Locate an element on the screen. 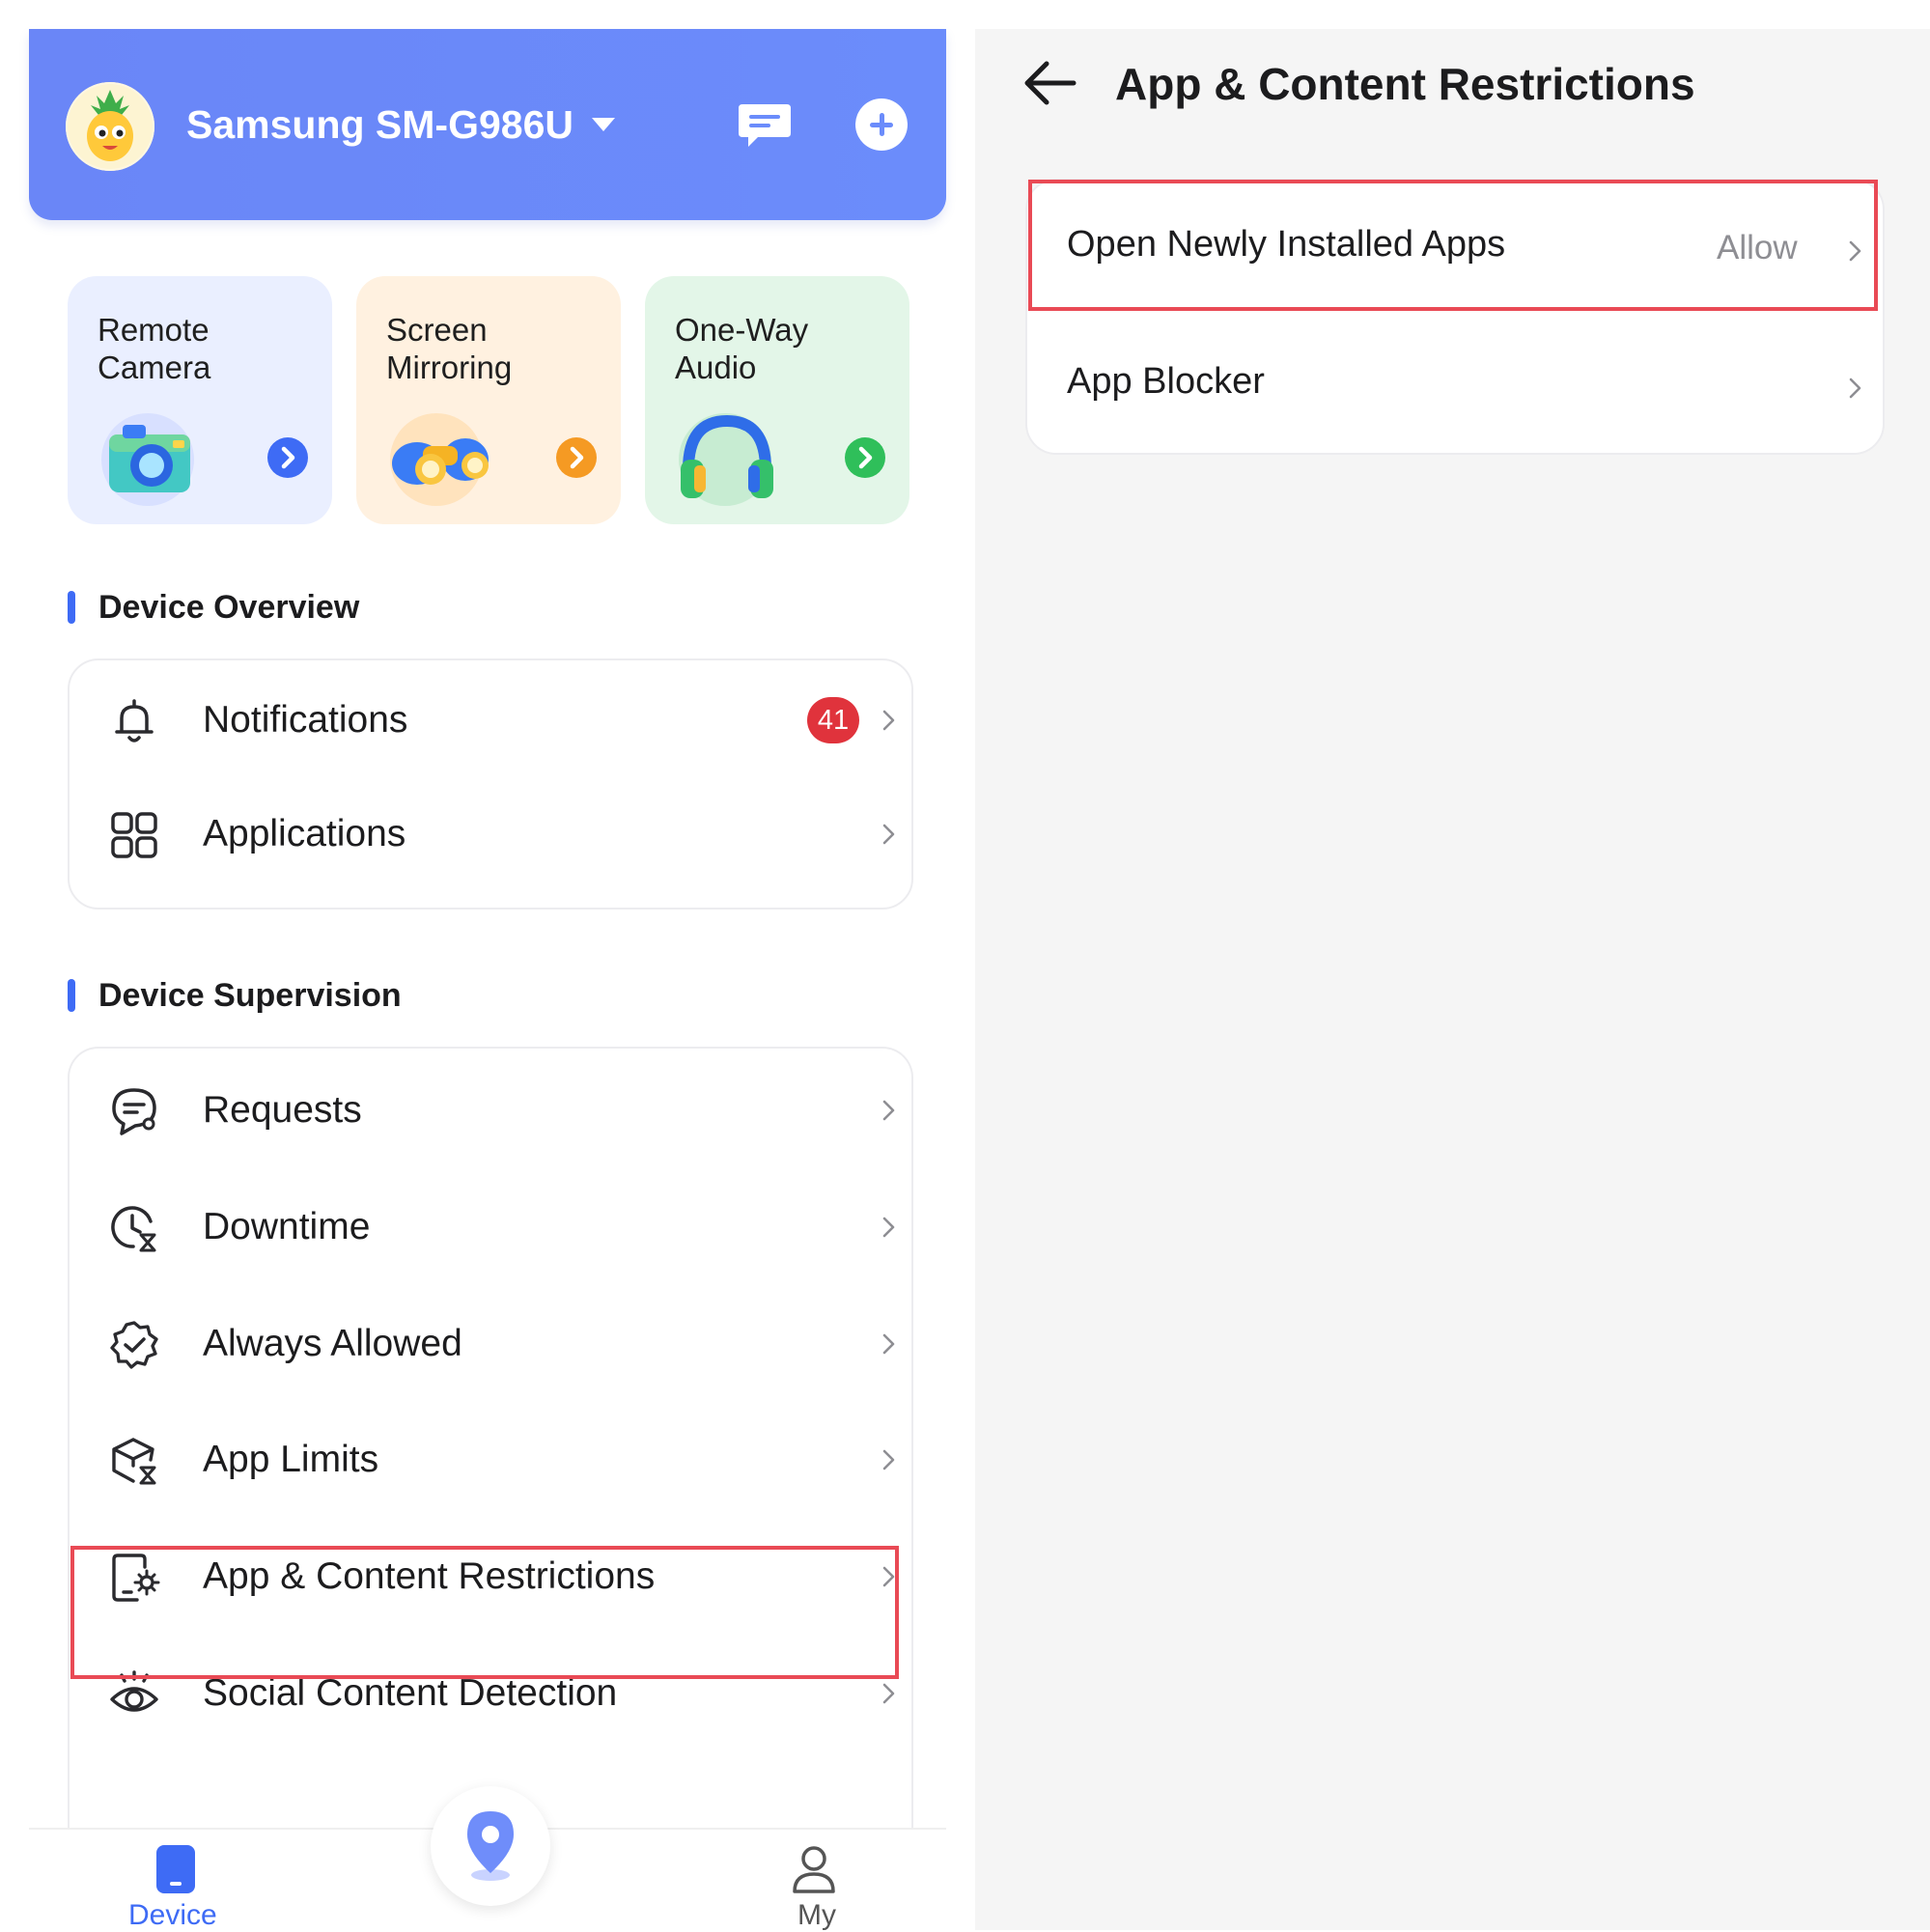 The height and width of the screenshot is (1932, 1930). card-screen-mirroring: Screen Mirroring is located at coordinates (488, 400).